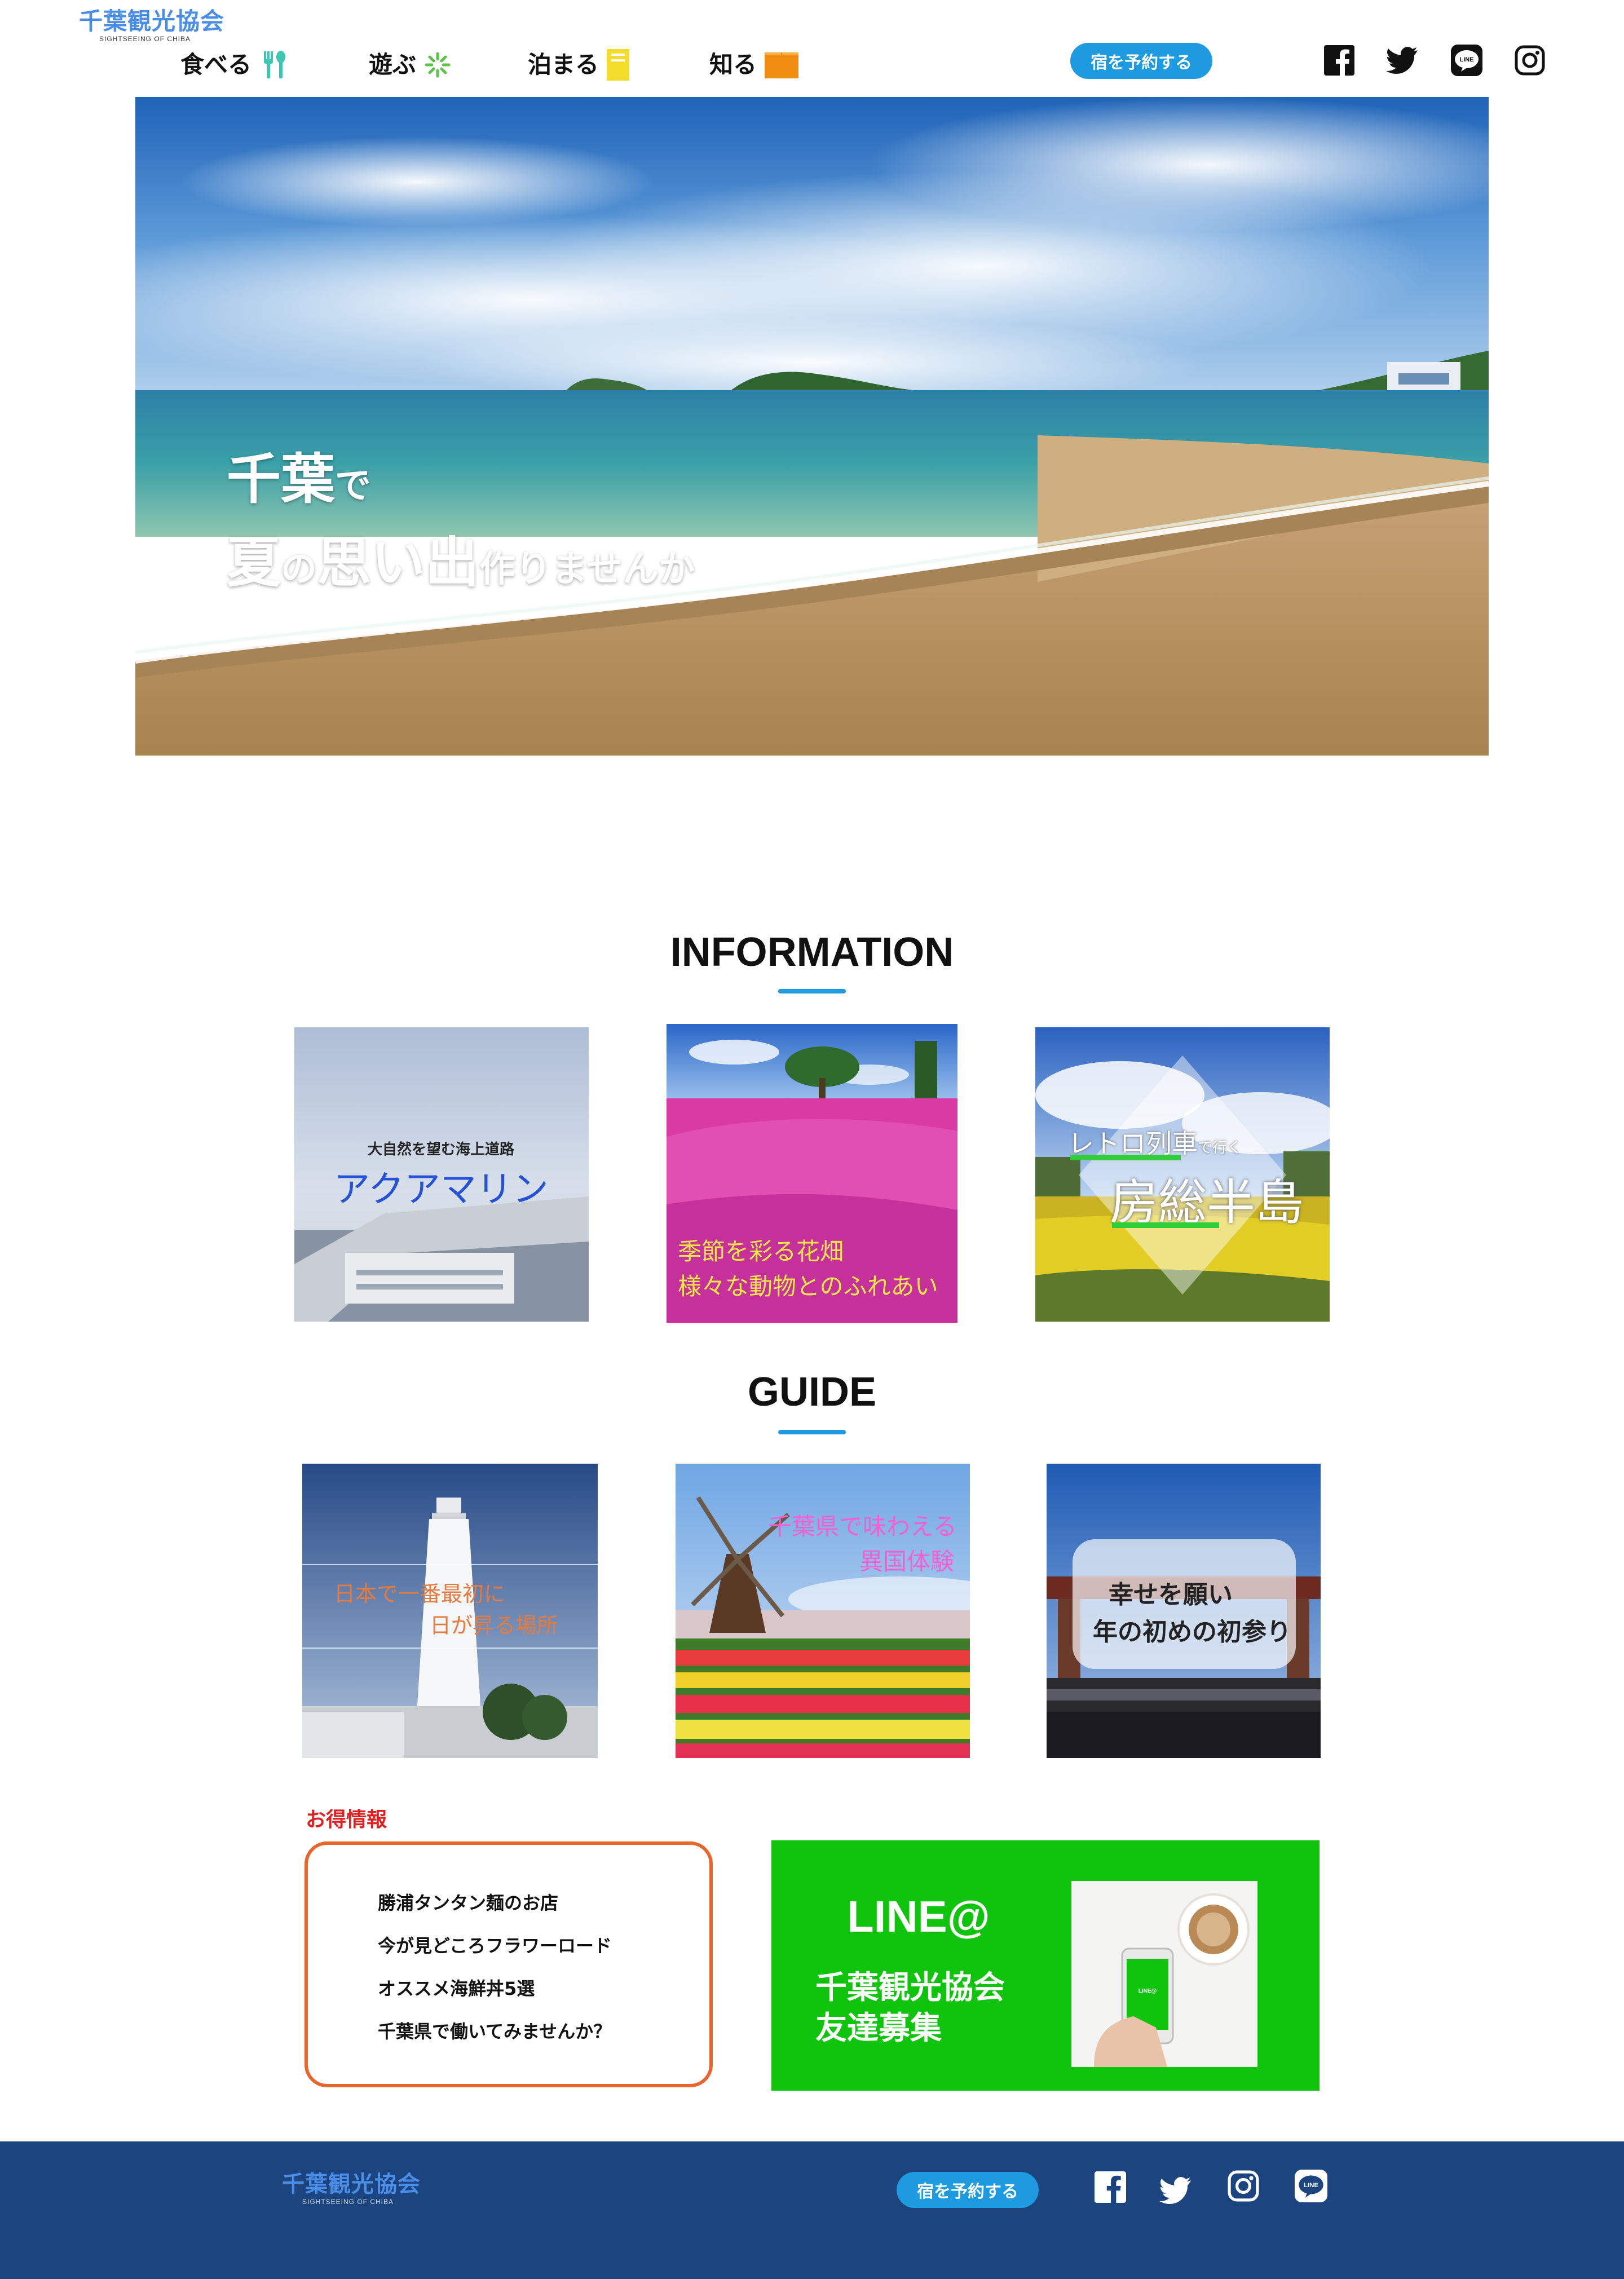  Describe the element at coordinates (494, 1625) in the screenshot. I see `card-line2: 日が昇る場所` at that location.